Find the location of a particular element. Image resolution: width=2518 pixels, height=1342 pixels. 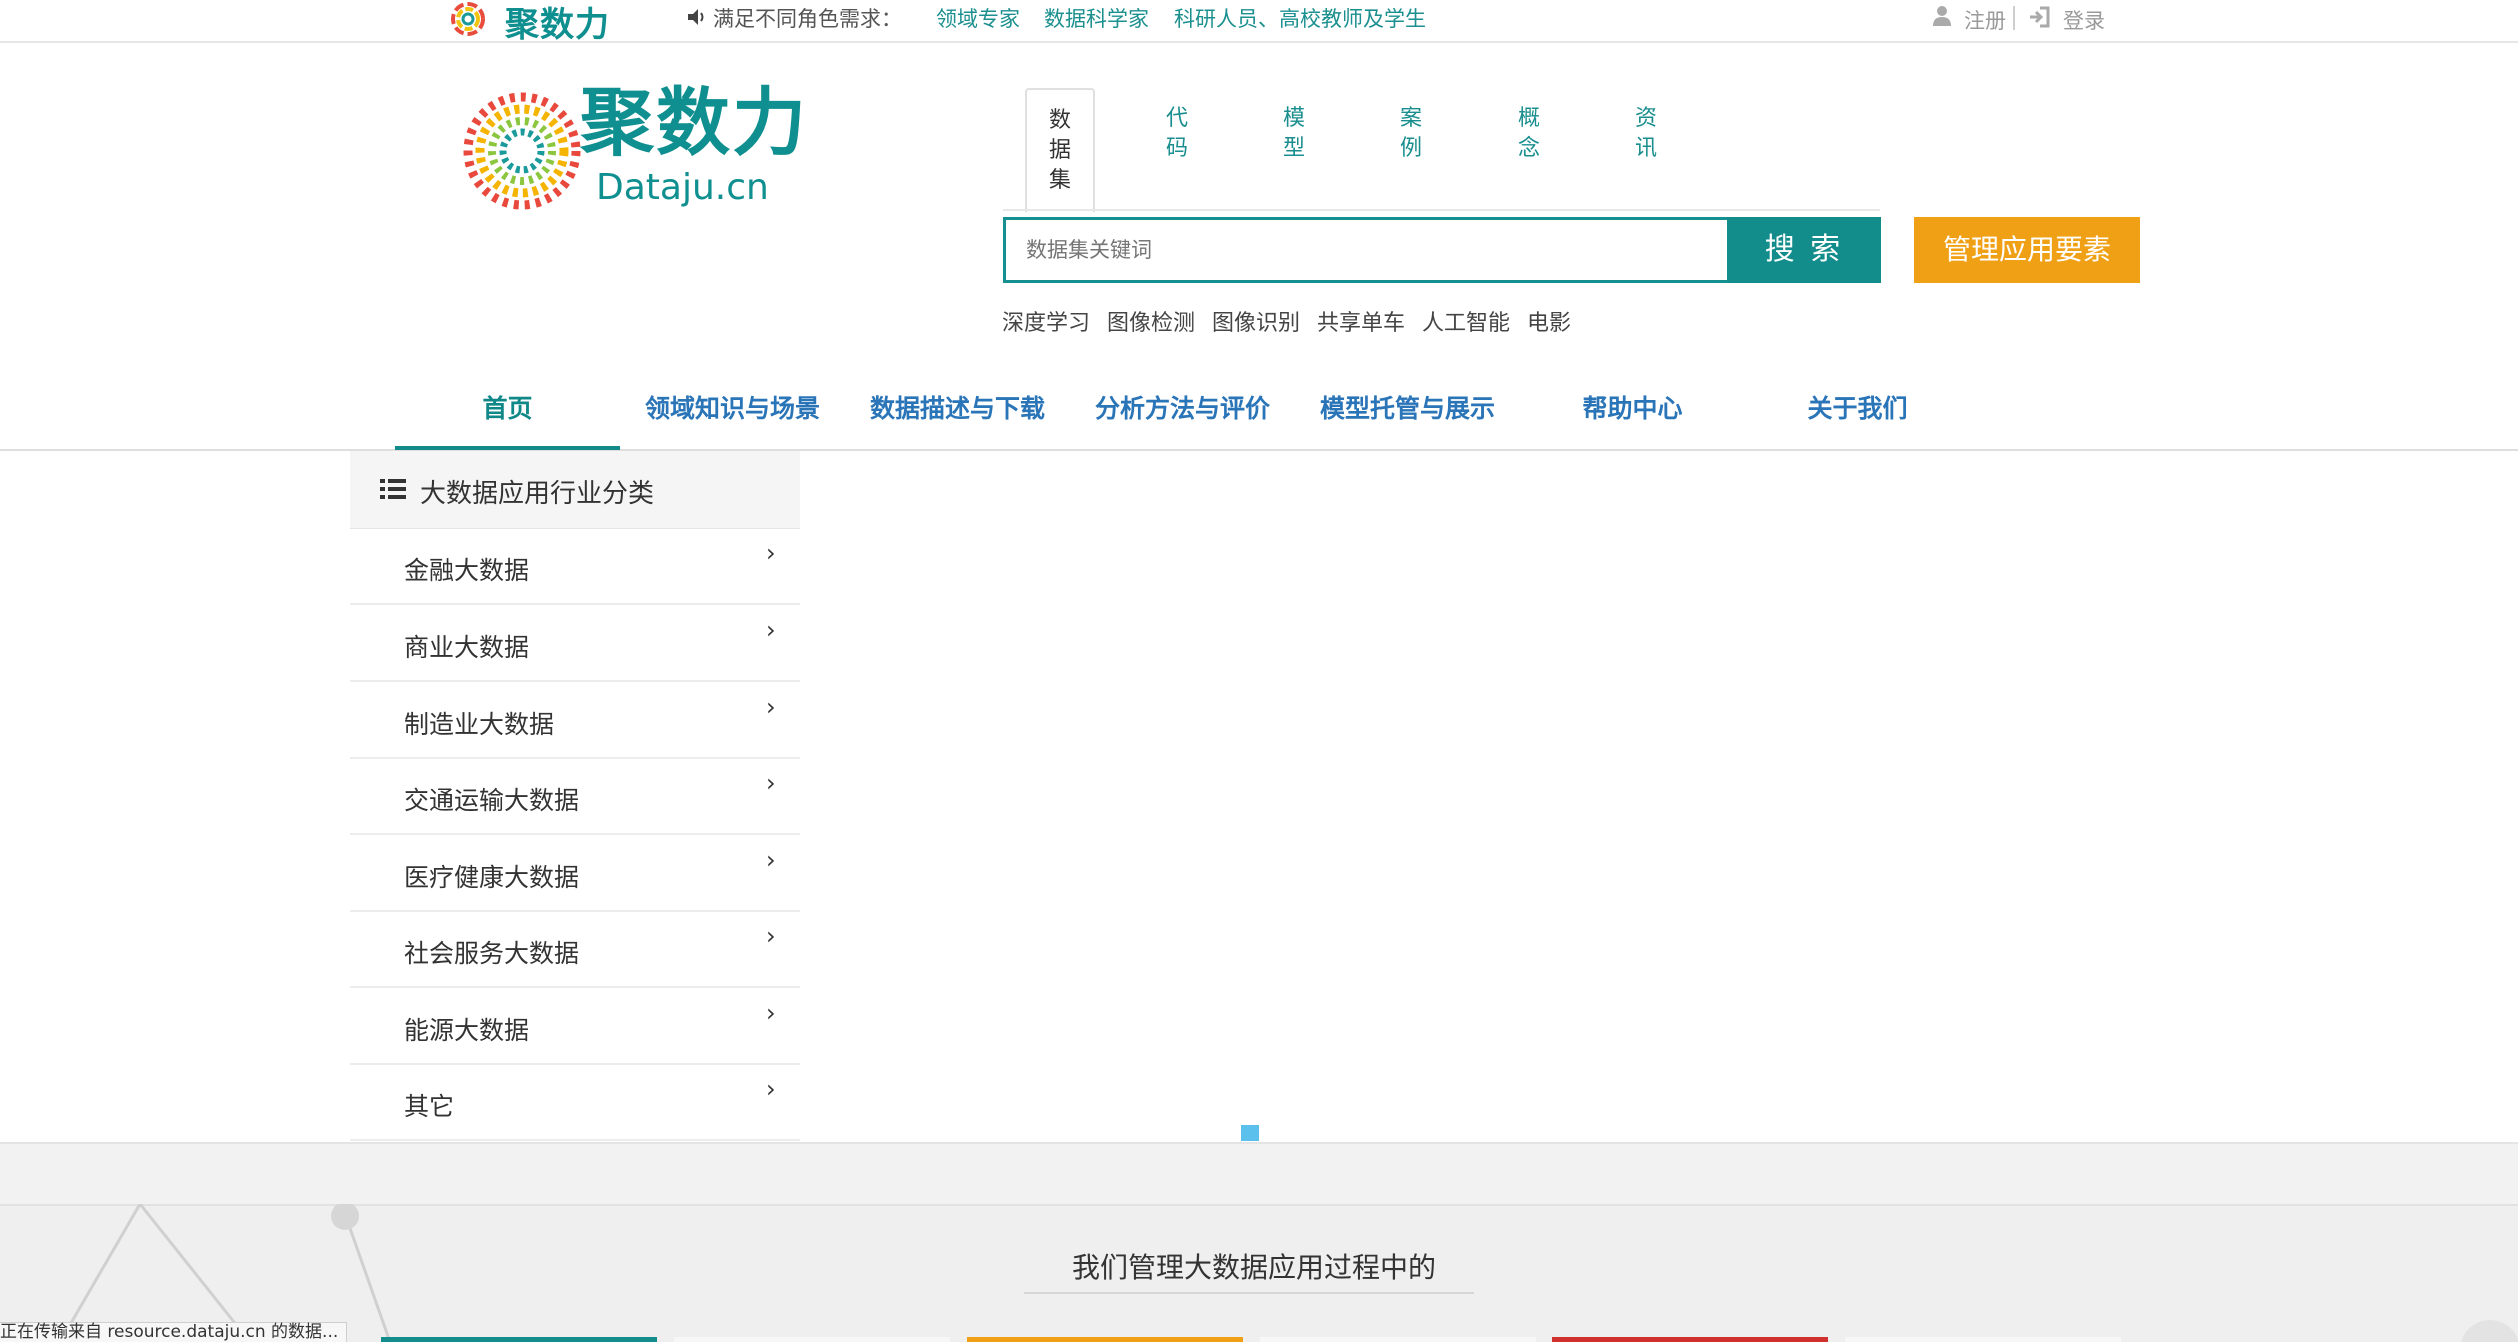

tab-concept-label: 概念 is located at coordinates (1528, 133).